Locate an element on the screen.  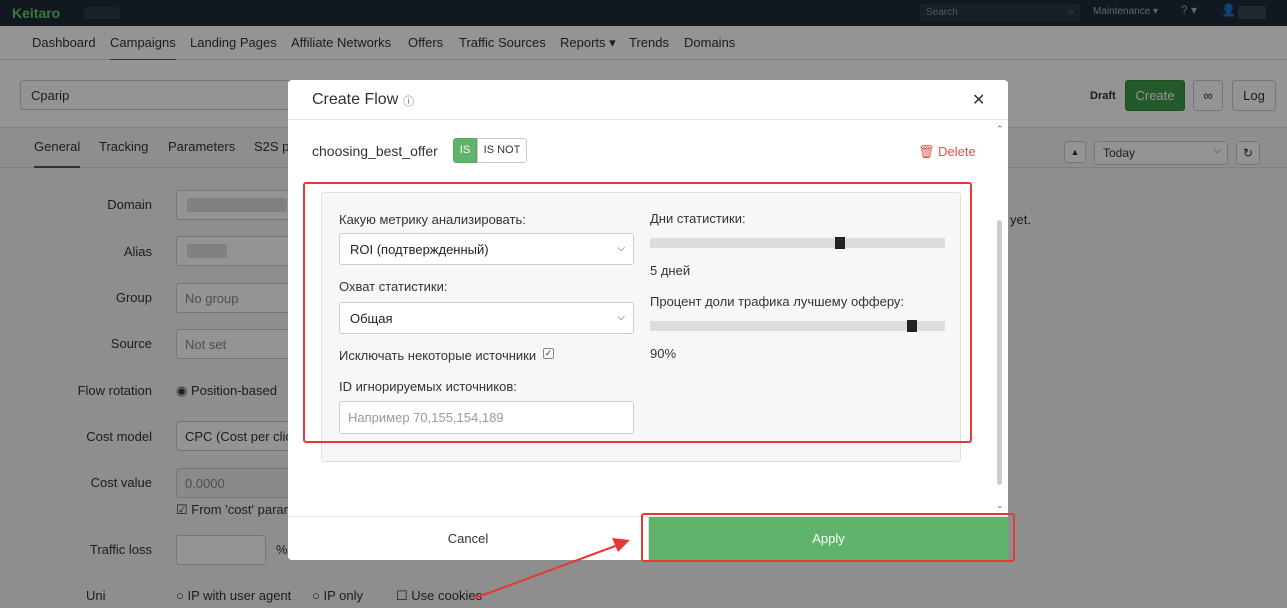
annotation-arrow is located at coordinates (552, 568).